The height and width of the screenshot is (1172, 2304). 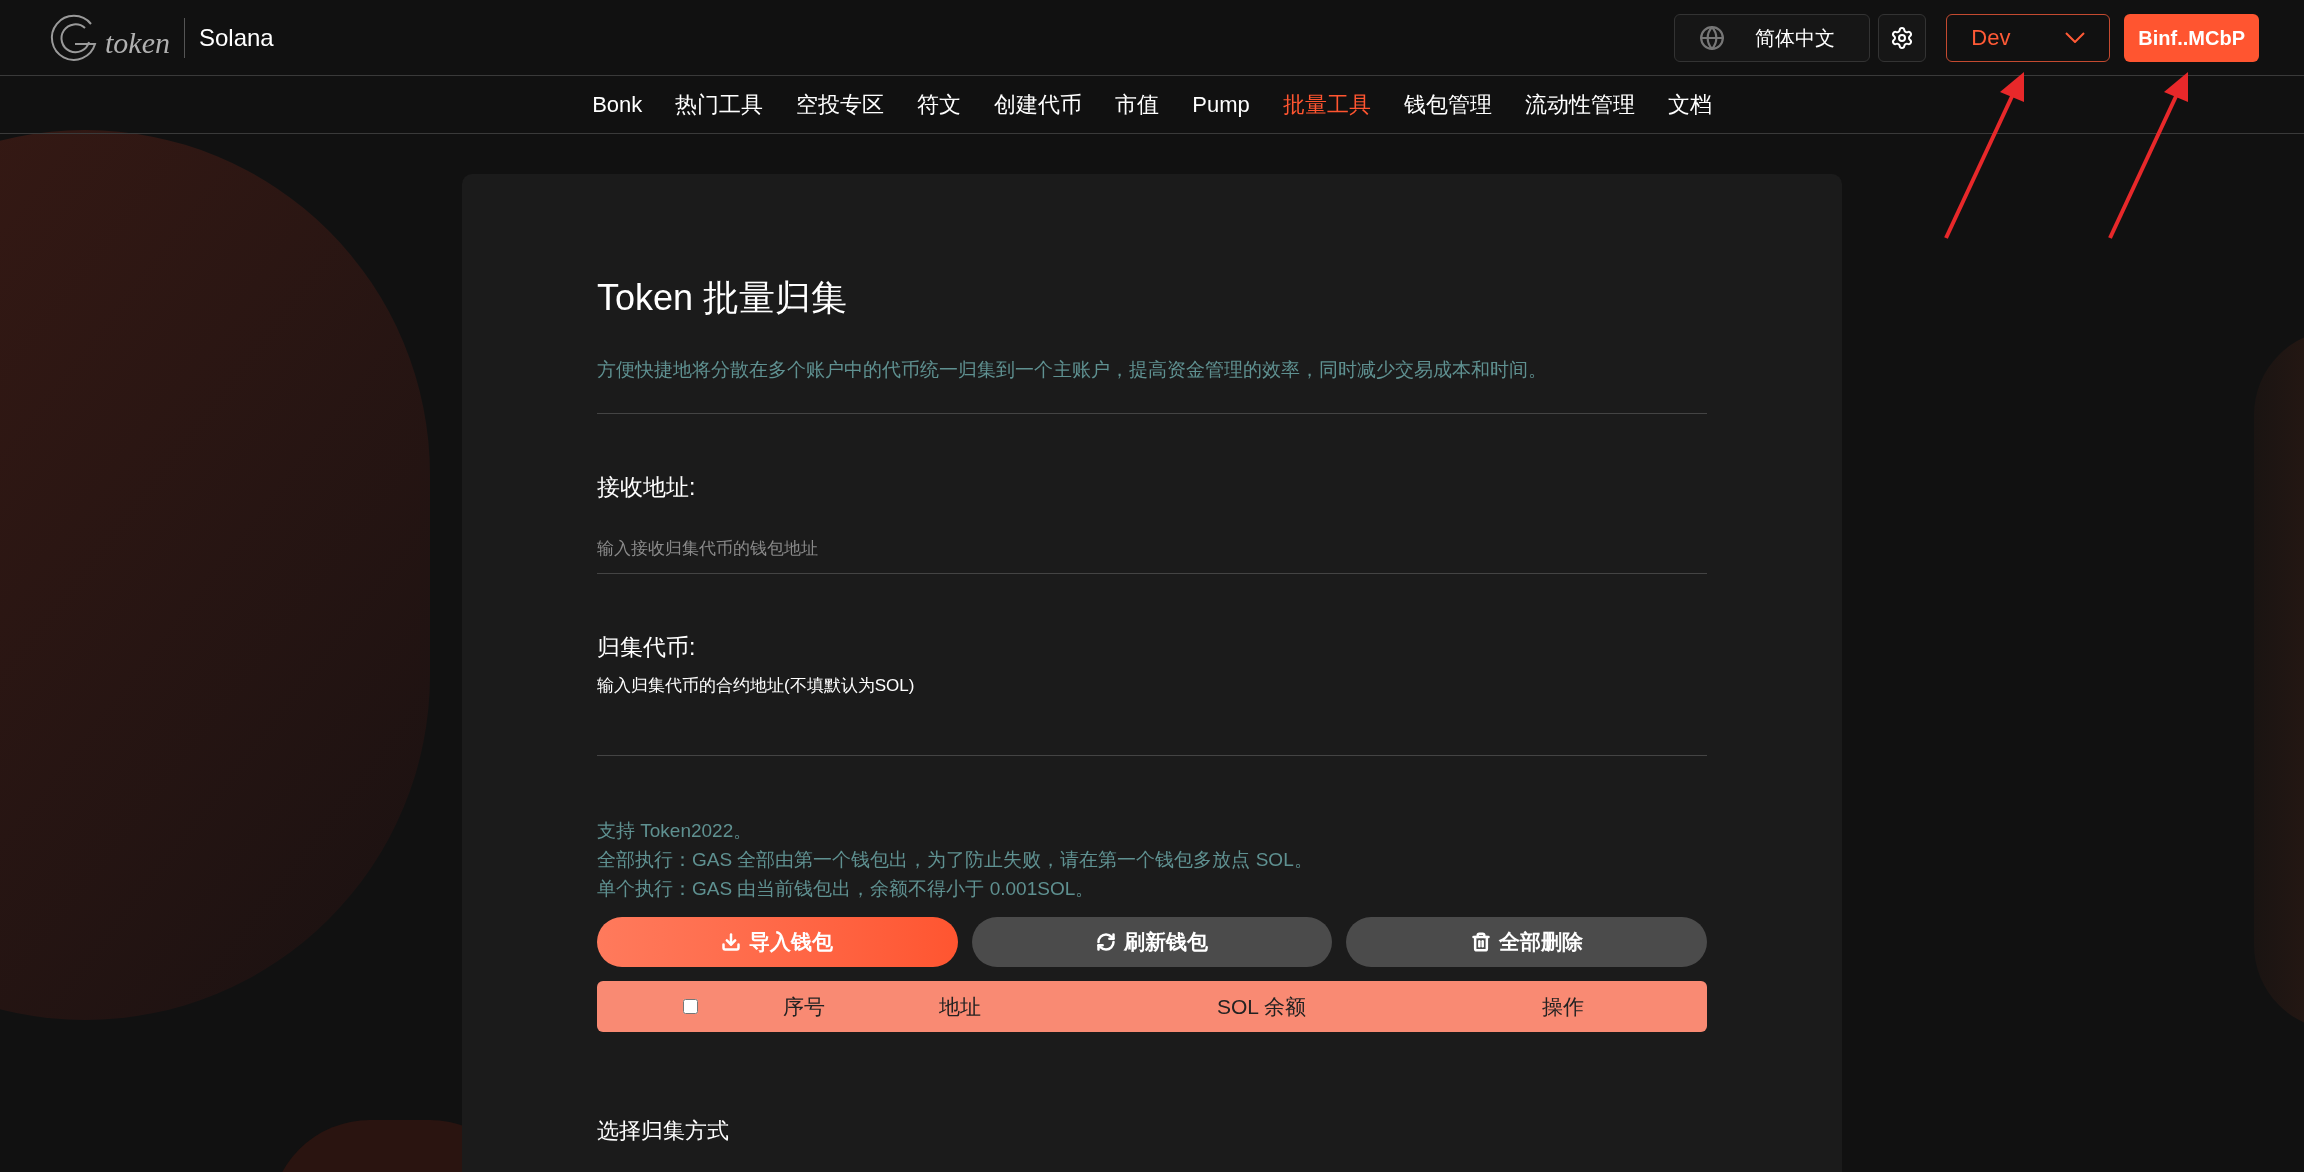 I want to click on column-header: 操作, so click(x=1563, y=1006).